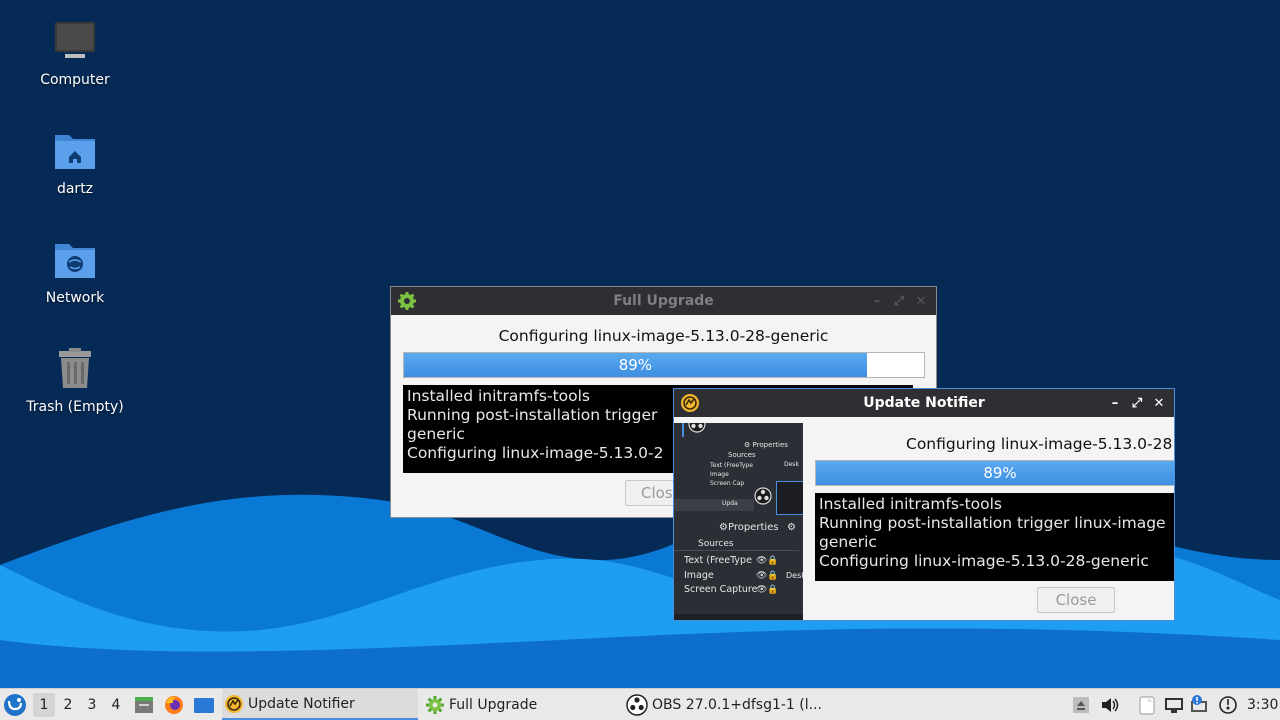  Describe the element at coordinates (75, 80) in the screenshot. I see `desktop-icon-label: Computer` at that location.